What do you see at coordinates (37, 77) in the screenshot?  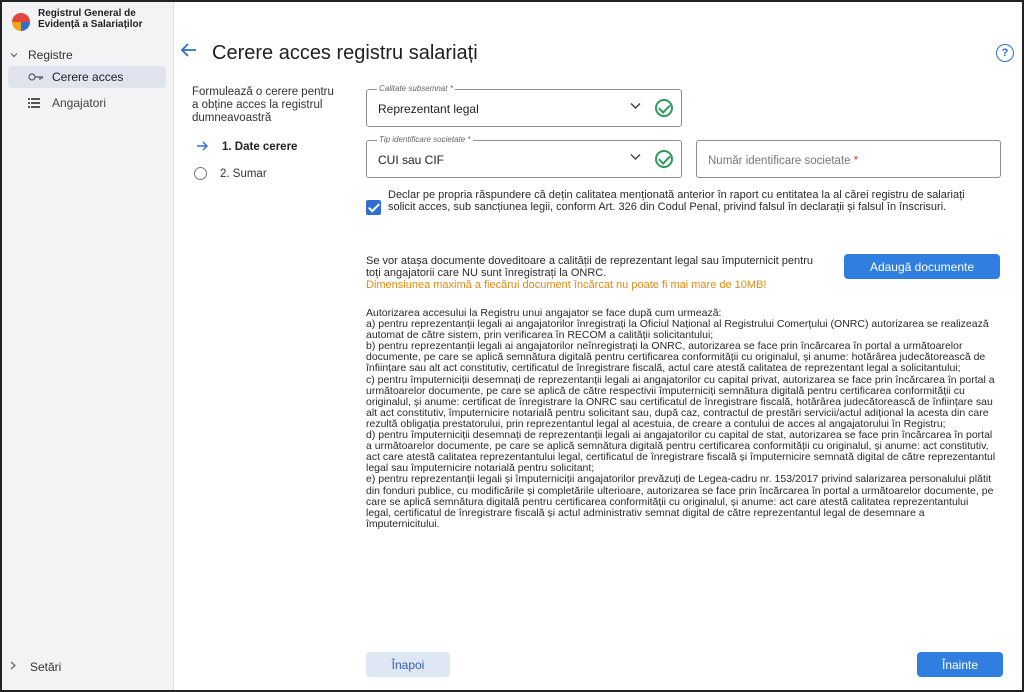 I see `key-icon` at bounding box center [37, 77].